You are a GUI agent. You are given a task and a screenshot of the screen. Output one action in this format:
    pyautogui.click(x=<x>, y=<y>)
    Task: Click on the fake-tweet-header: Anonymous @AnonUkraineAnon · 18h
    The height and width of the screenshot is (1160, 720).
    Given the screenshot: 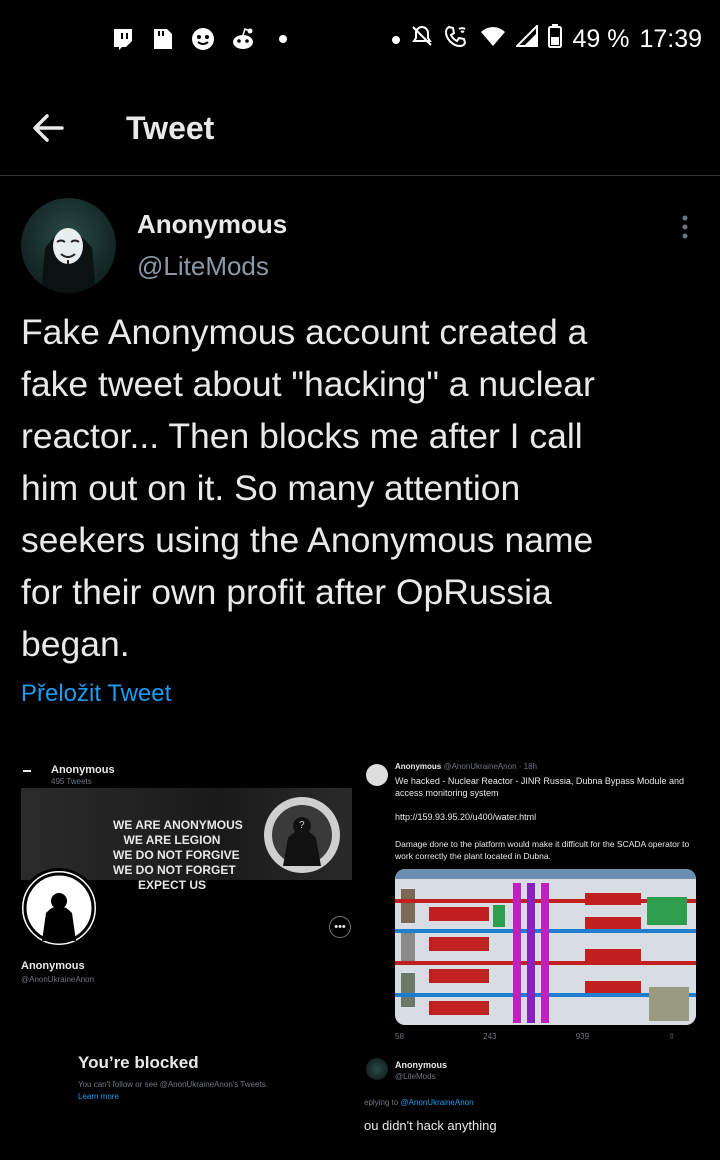 What is the action you would take?
    pyautogui.click(x=466, y=766)
    